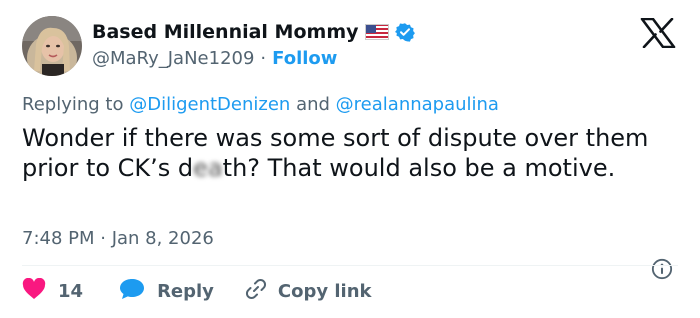 This screenshot has width=700, height=318. I want to click on author-handle: @MaRy_JaNe1209, so click(173, 58).